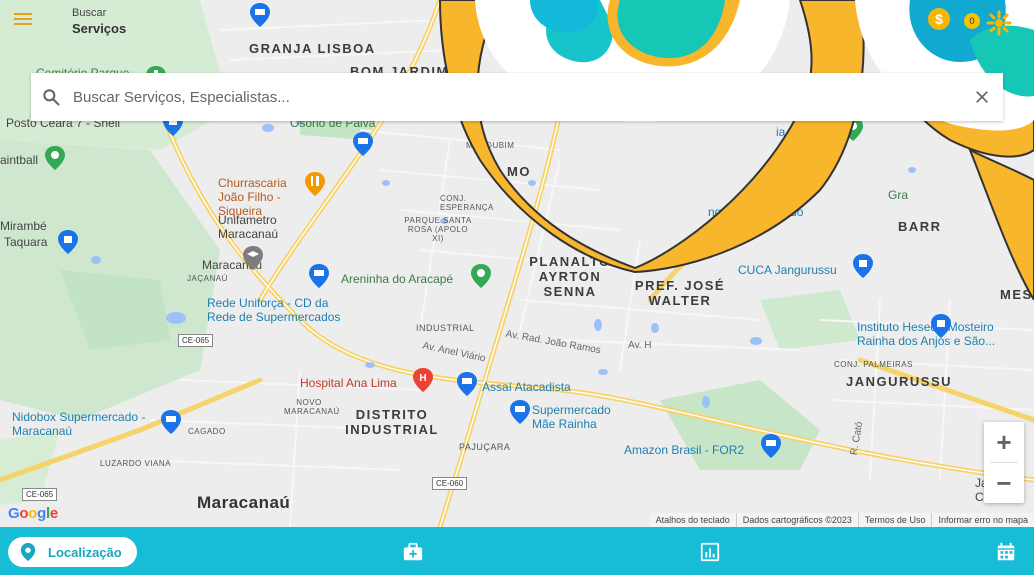 This screenshot has width=1034, height=575. What do you see at coordinates (438, 229) in the screenshot?
I see `neighborhood-label: PARQUE SANTA ROSA (APOLO XI)` at bounding box center [438, 229].